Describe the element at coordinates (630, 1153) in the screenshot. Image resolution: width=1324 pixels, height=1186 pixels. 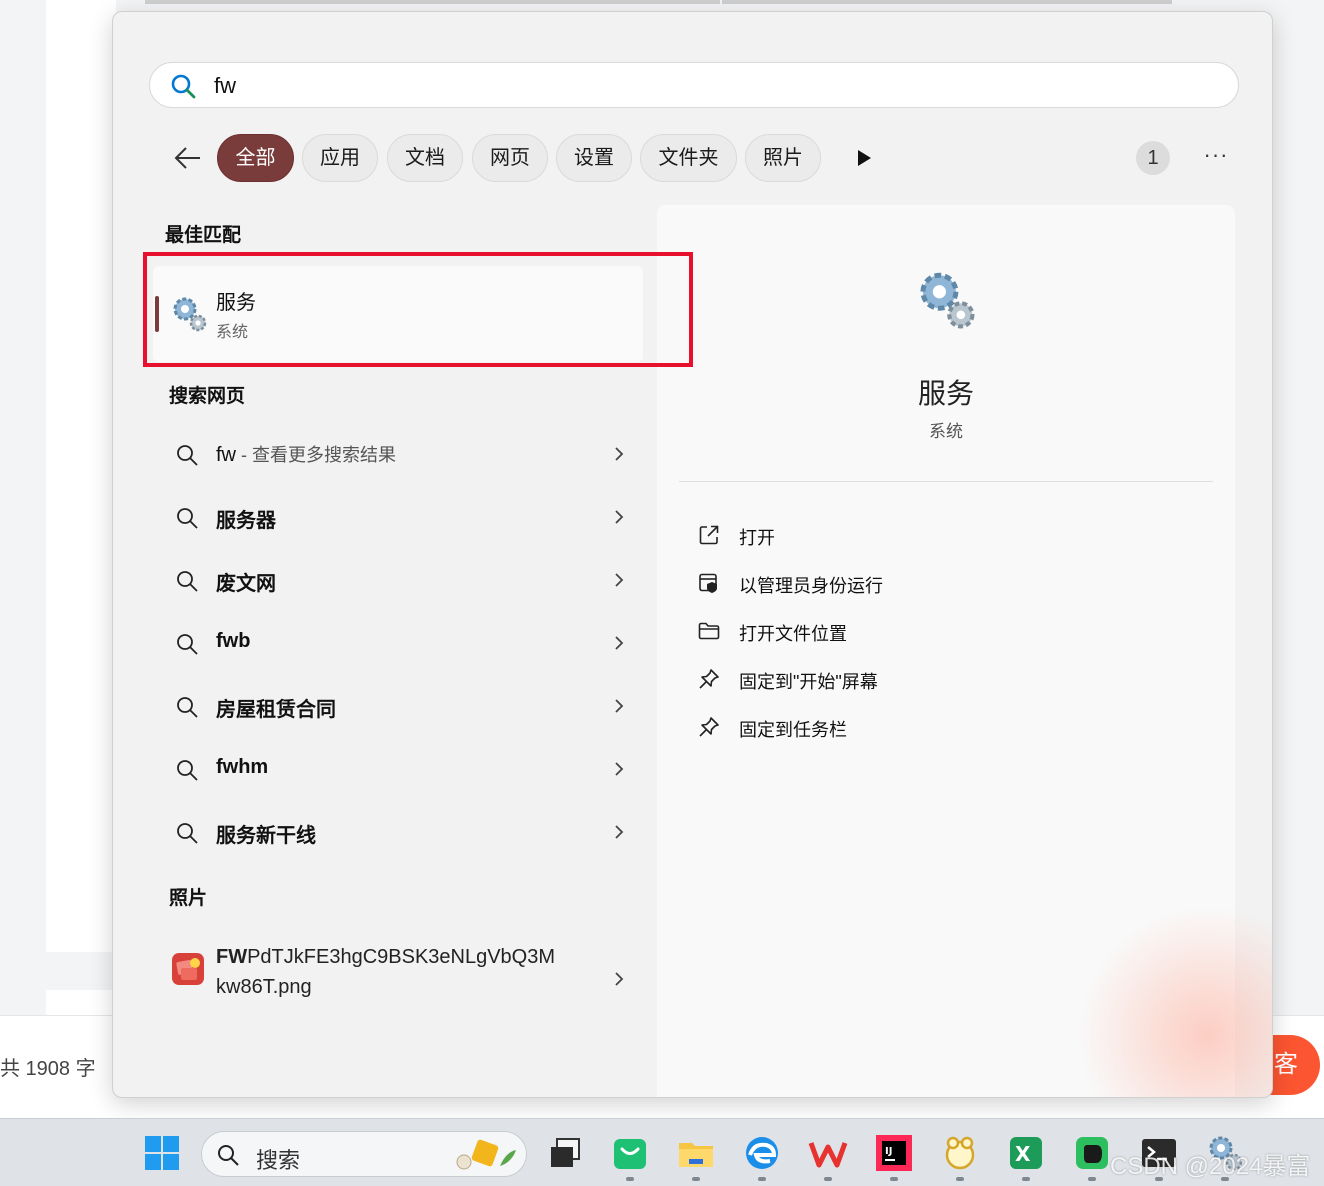
I see `wechat-store-icon` at that location.